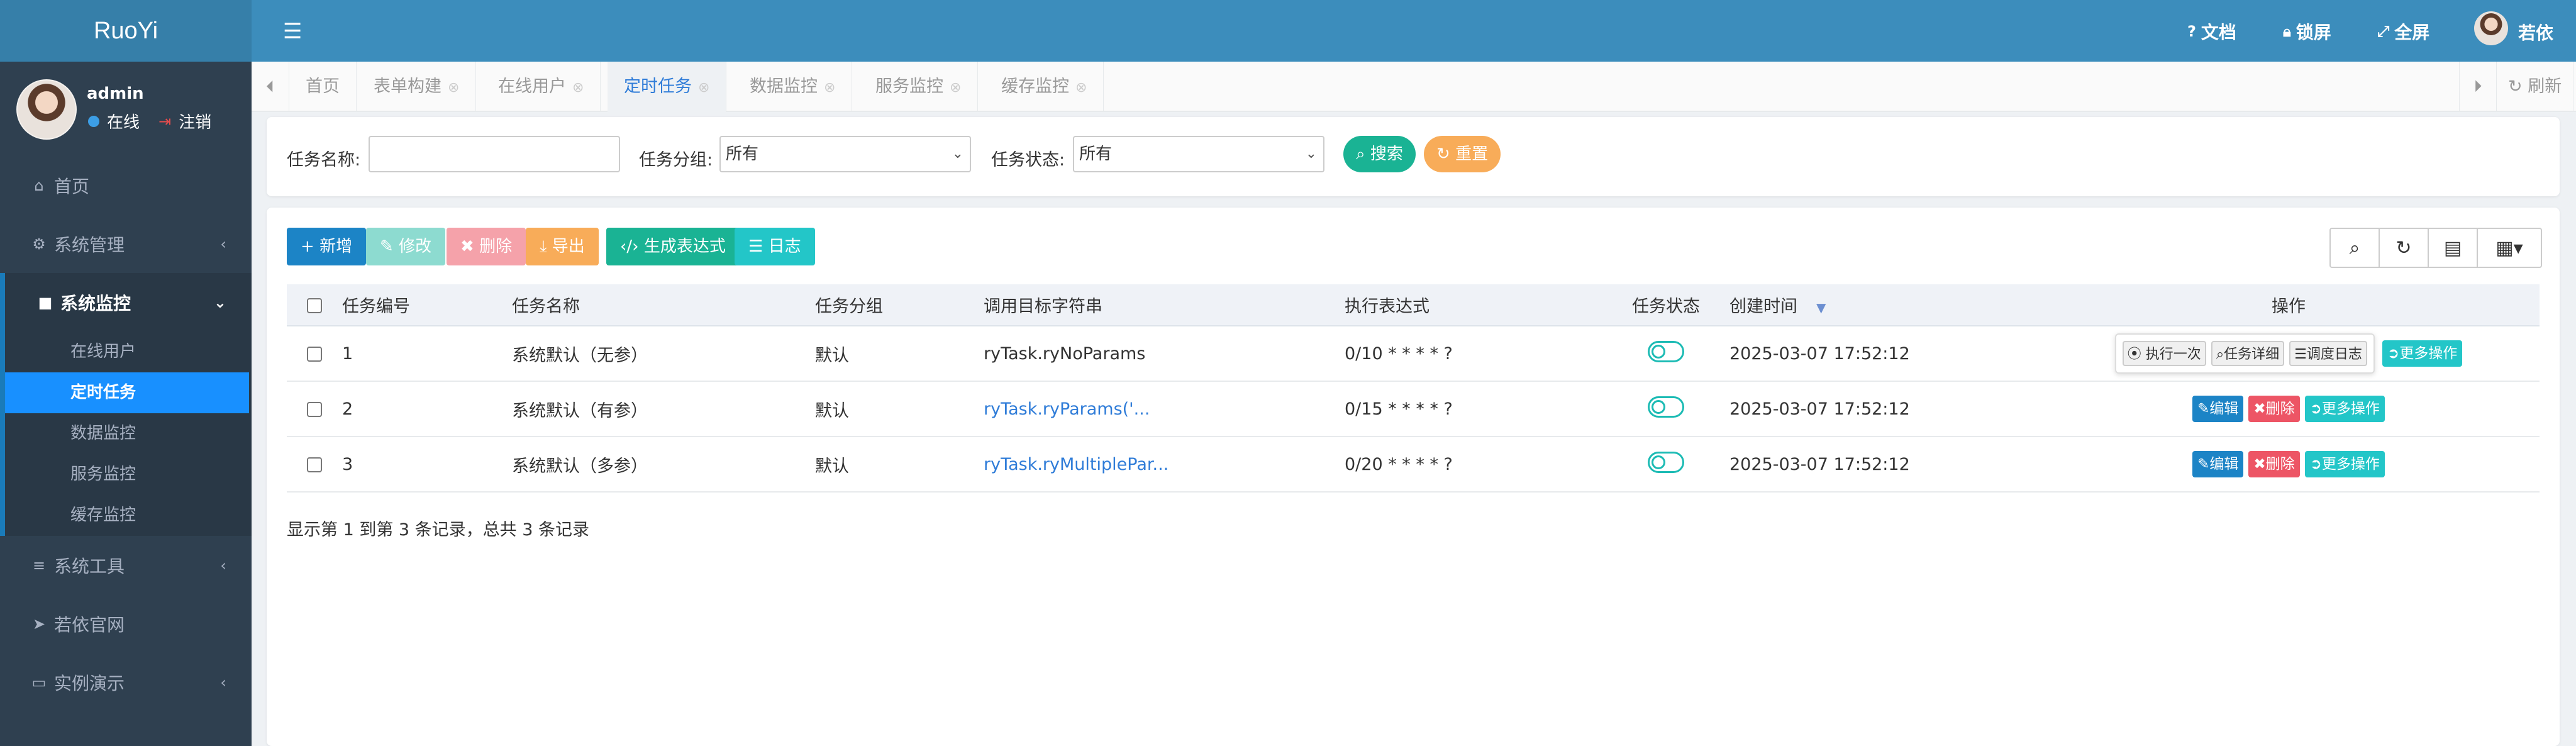 This screenshot has width=2576, height=746. I want to click on question-circle-icon: ?, so click(2191, 31).